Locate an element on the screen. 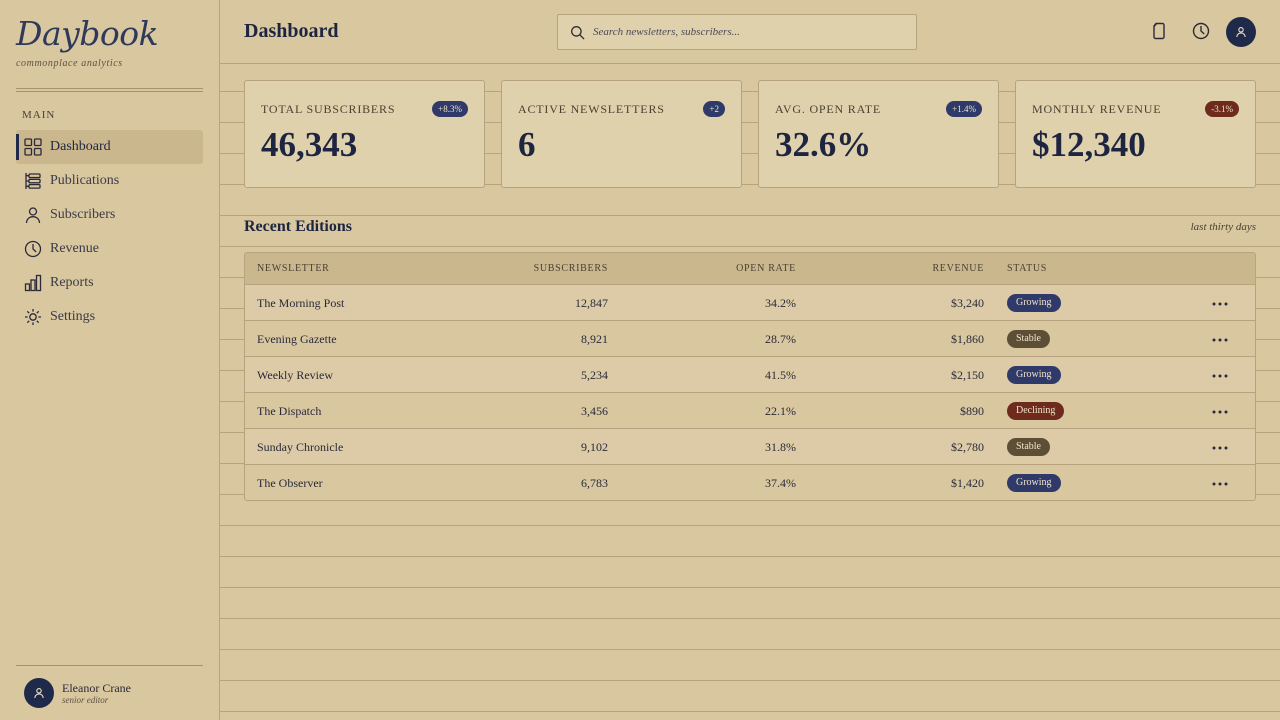  column-header-open-rate: OPEN RATE is located at coordinates (766, 268).